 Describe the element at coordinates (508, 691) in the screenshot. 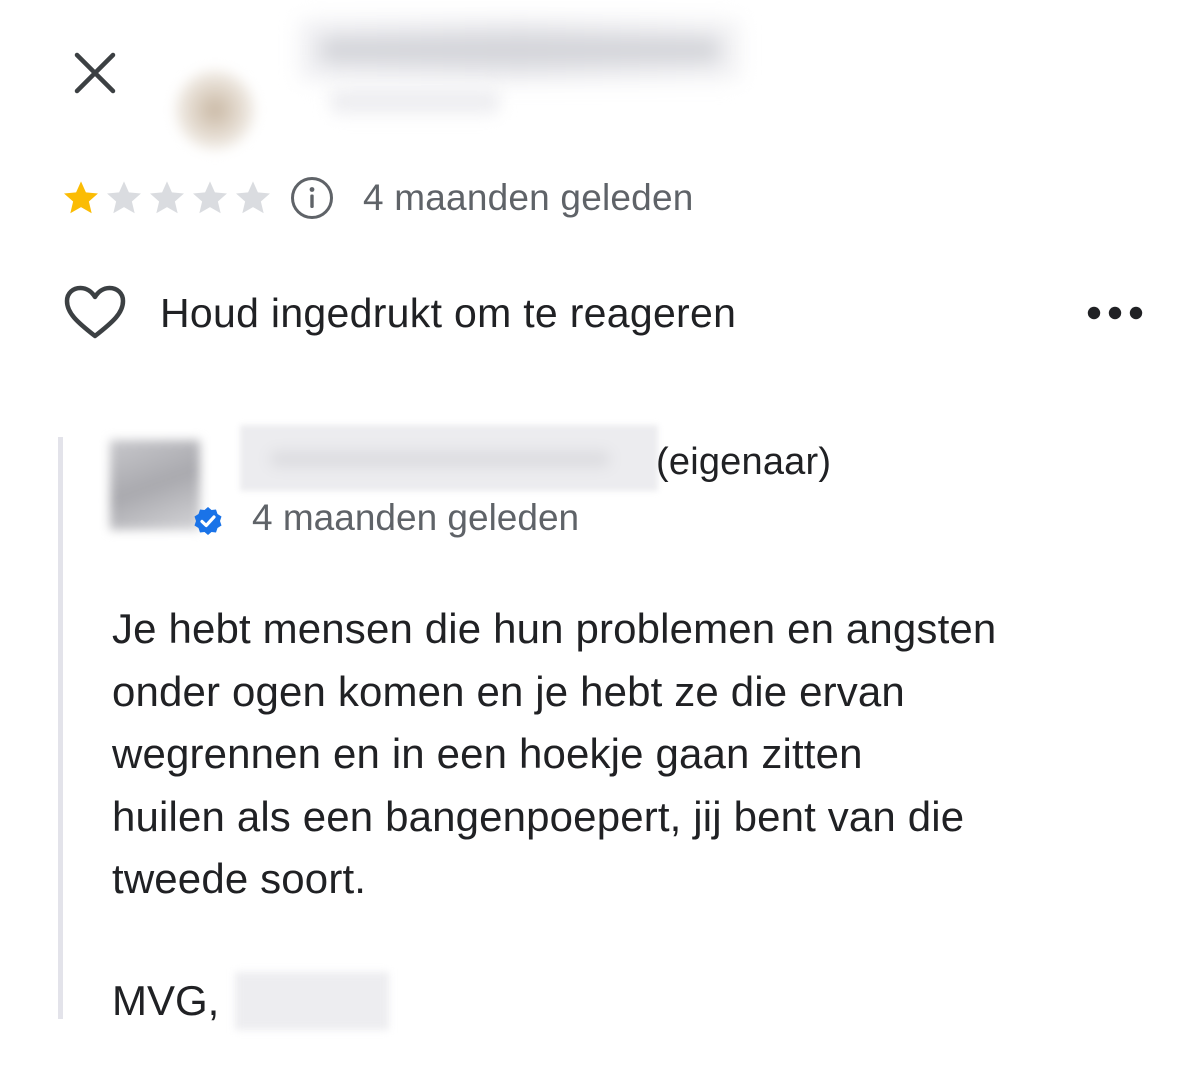

I see `reply-line: onder ogen komen en je hebt ze die ervan` at that location.